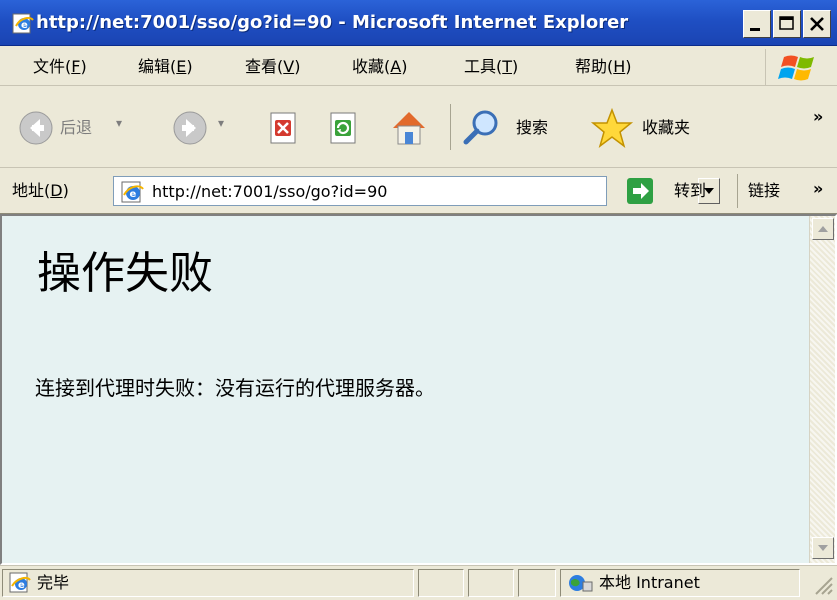 This screenshot has height=600, width=837. I want to click on go-arrow-icon, so click(640, 193).